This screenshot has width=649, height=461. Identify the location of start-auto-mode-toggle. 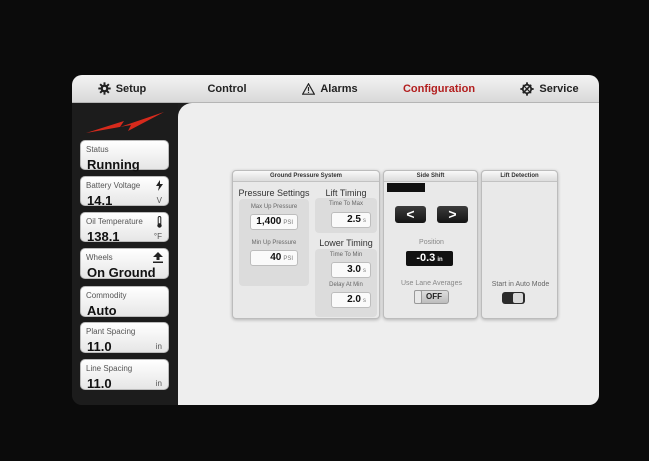
(513, 298).